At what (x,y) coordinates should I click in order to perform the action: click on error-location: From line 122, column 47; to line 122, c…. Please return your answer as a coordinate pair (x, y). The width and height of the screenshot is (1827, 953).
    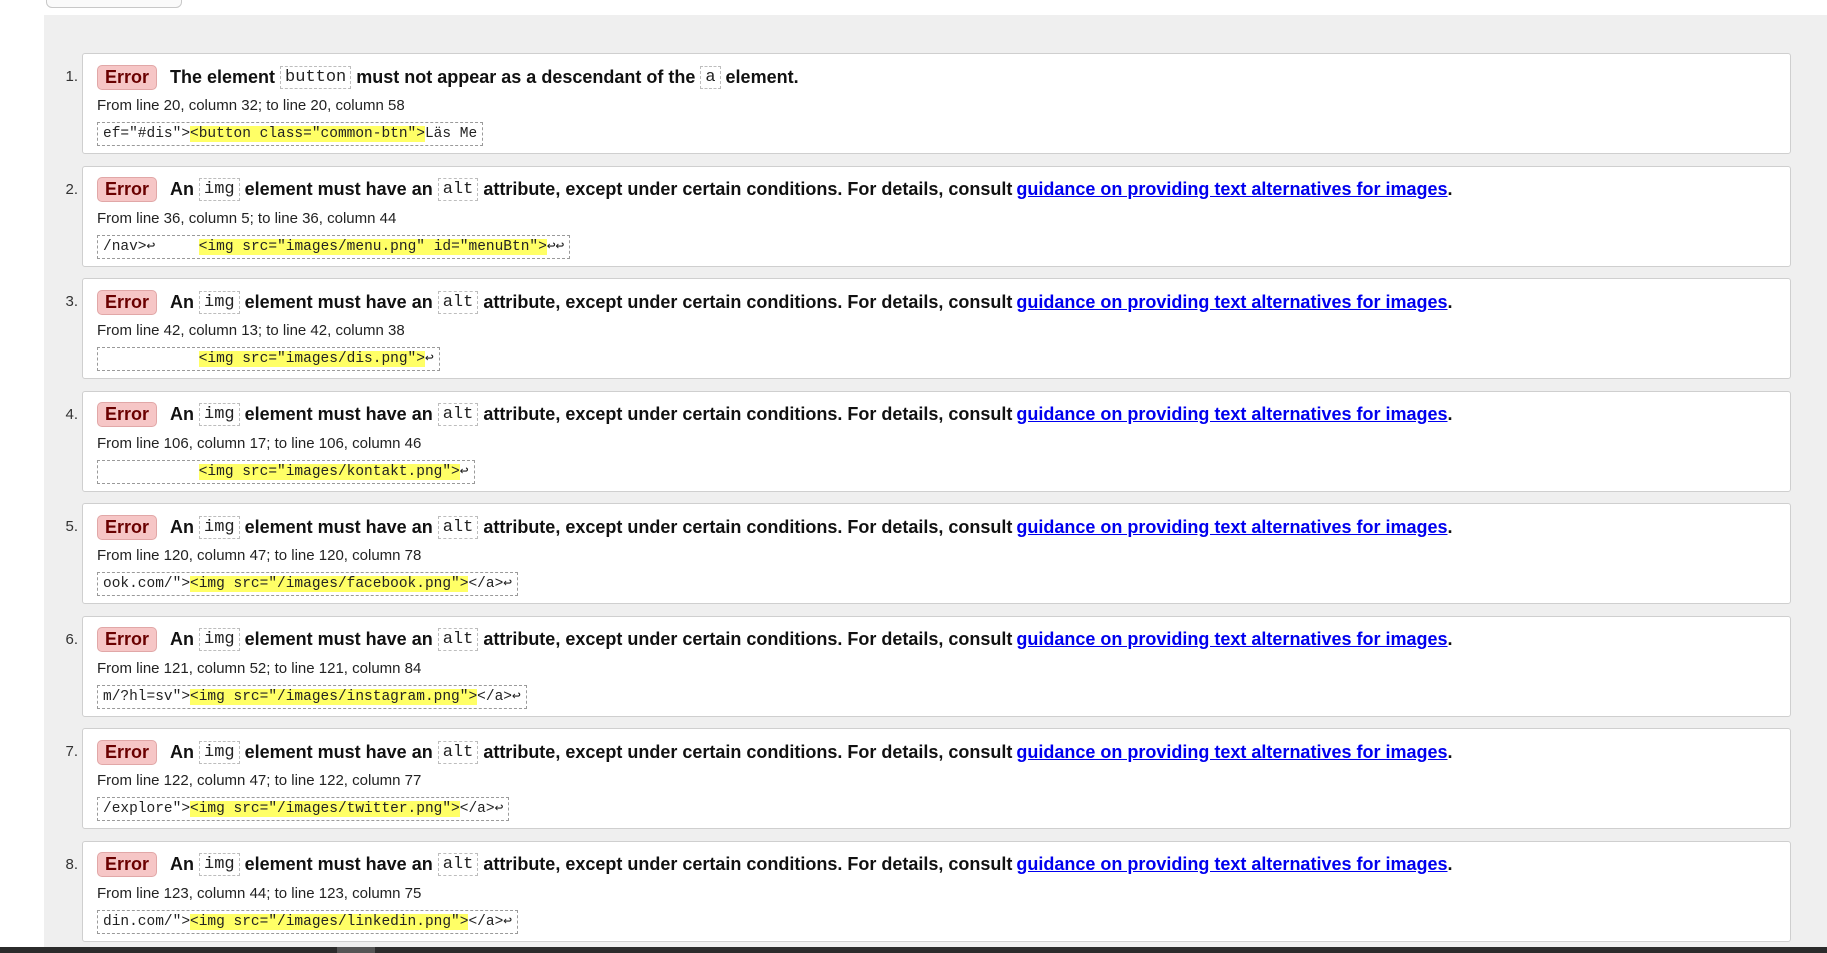
    Looking at the image, I should click on (259, 780).